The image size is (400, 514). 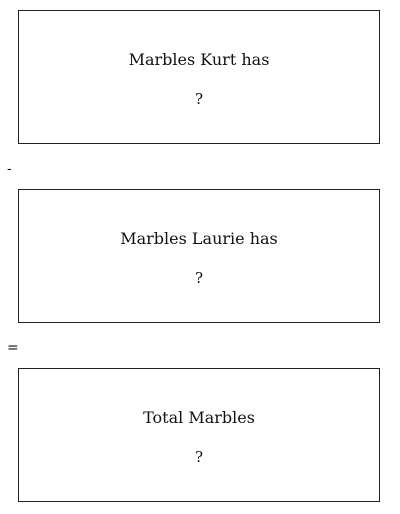 I want to click on marbles-kurt-value: ?, so click(x=199, y=99).